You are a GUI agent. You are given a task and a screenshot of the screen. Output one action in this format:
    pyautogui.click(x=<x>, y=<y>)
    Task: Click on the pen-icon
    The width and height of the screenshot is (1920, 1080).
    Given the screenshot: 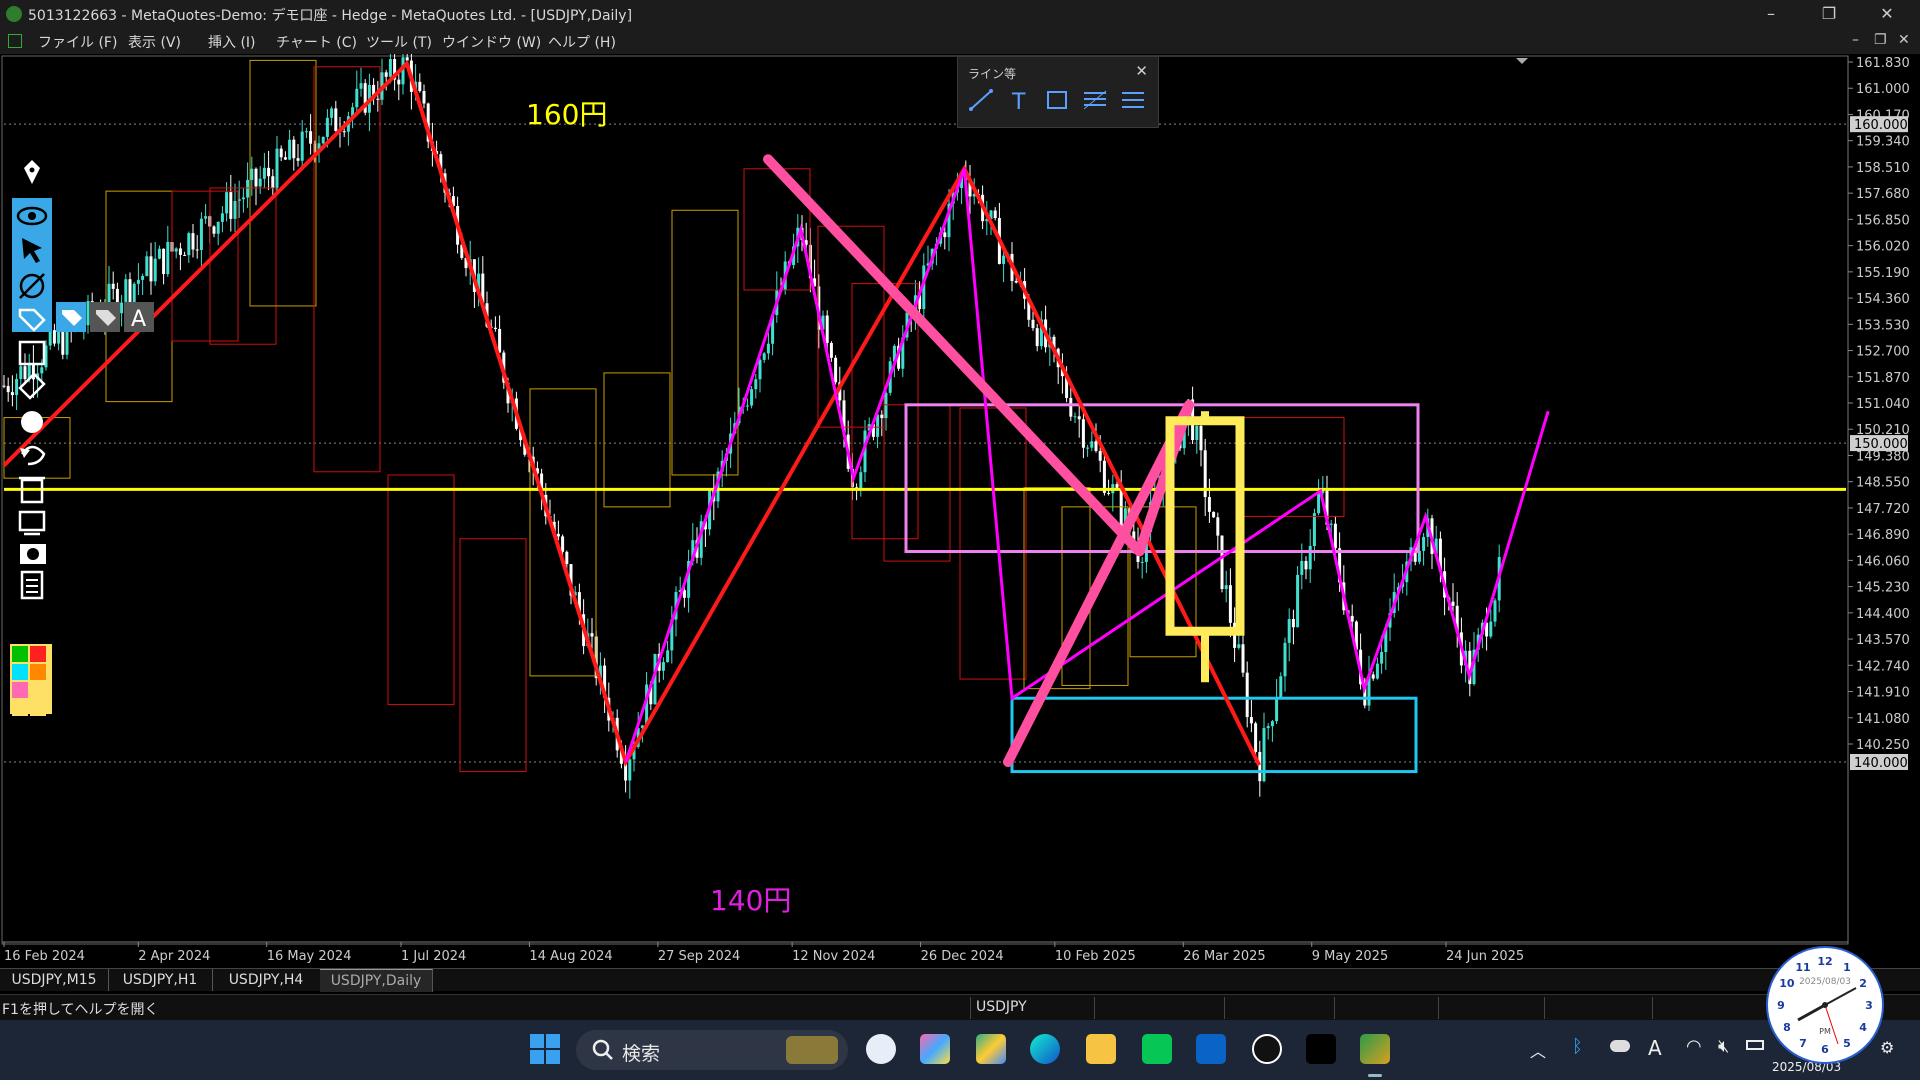 What is the action you would take?
    pyautogui.click(x=32, y=172)
    